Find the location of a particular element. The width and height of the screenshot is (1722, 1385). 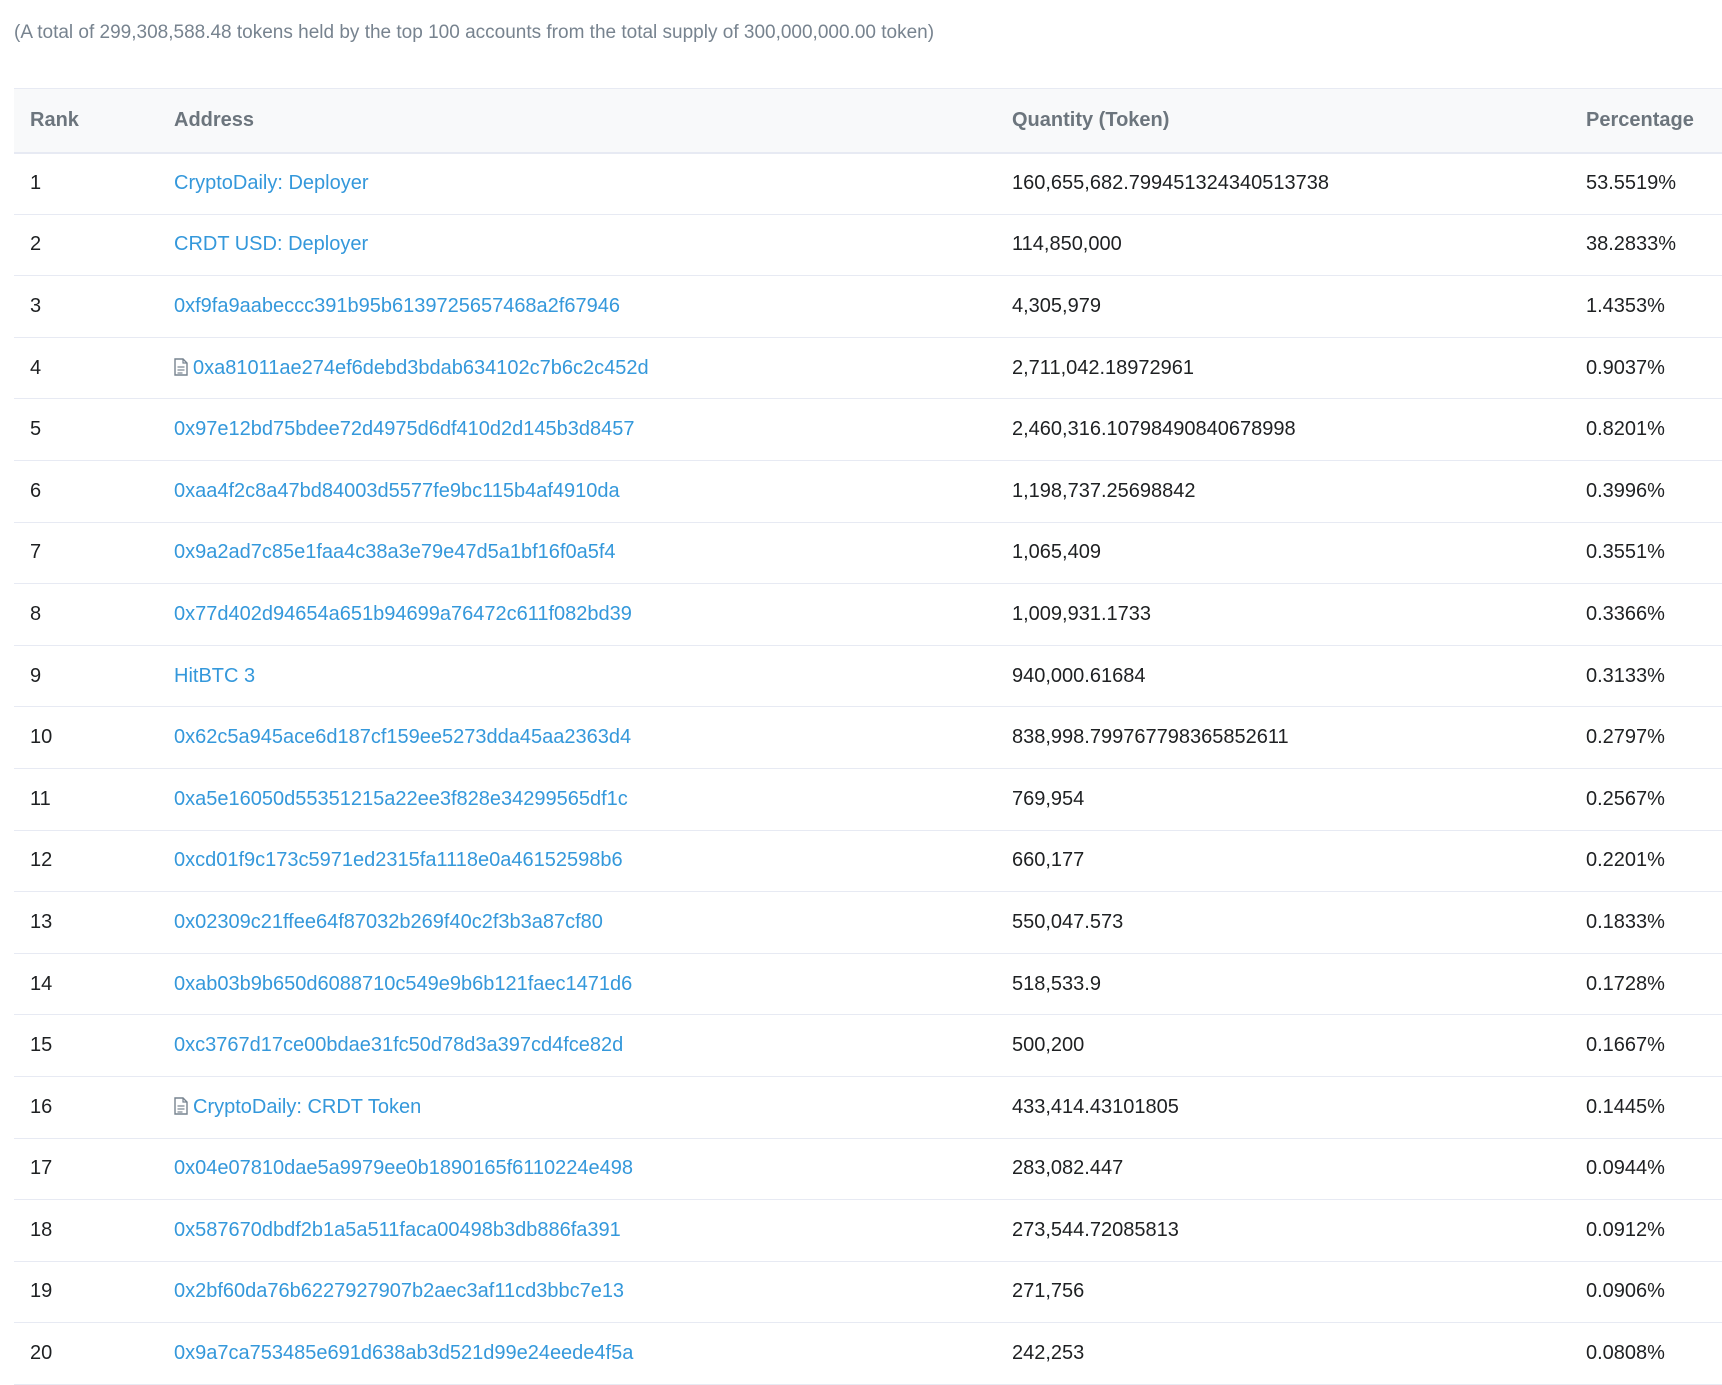

rank-cell: 17 is located at coordinates (86, 1169).